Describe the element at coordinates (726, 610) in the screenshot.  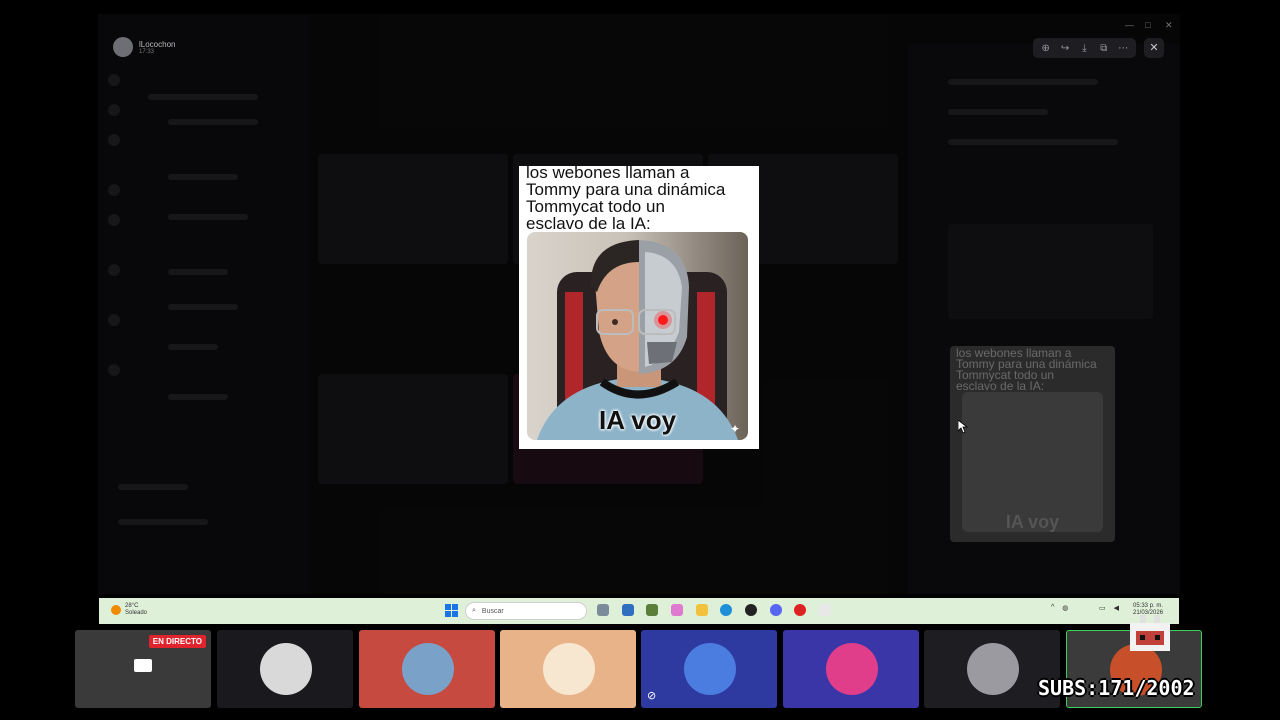
I see `edge-icon` at that location.